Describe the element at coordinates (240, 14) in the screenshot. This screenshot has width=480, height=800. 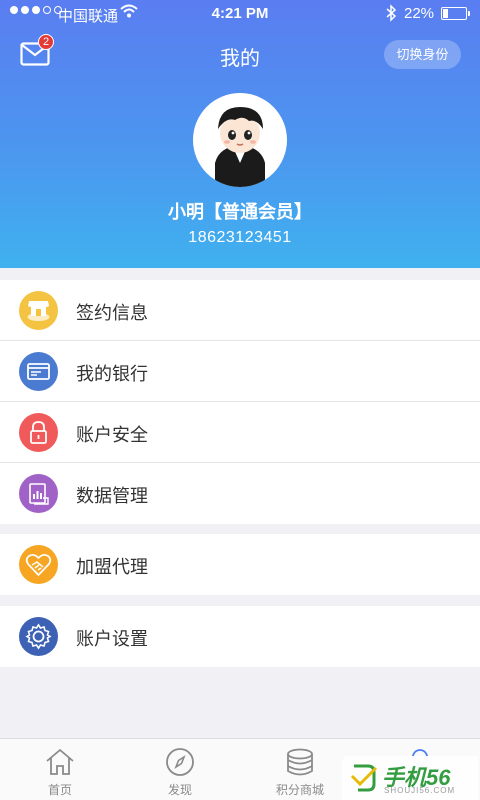
I see `status-bar: 中国联通 4:21 PM 22%` at that location.